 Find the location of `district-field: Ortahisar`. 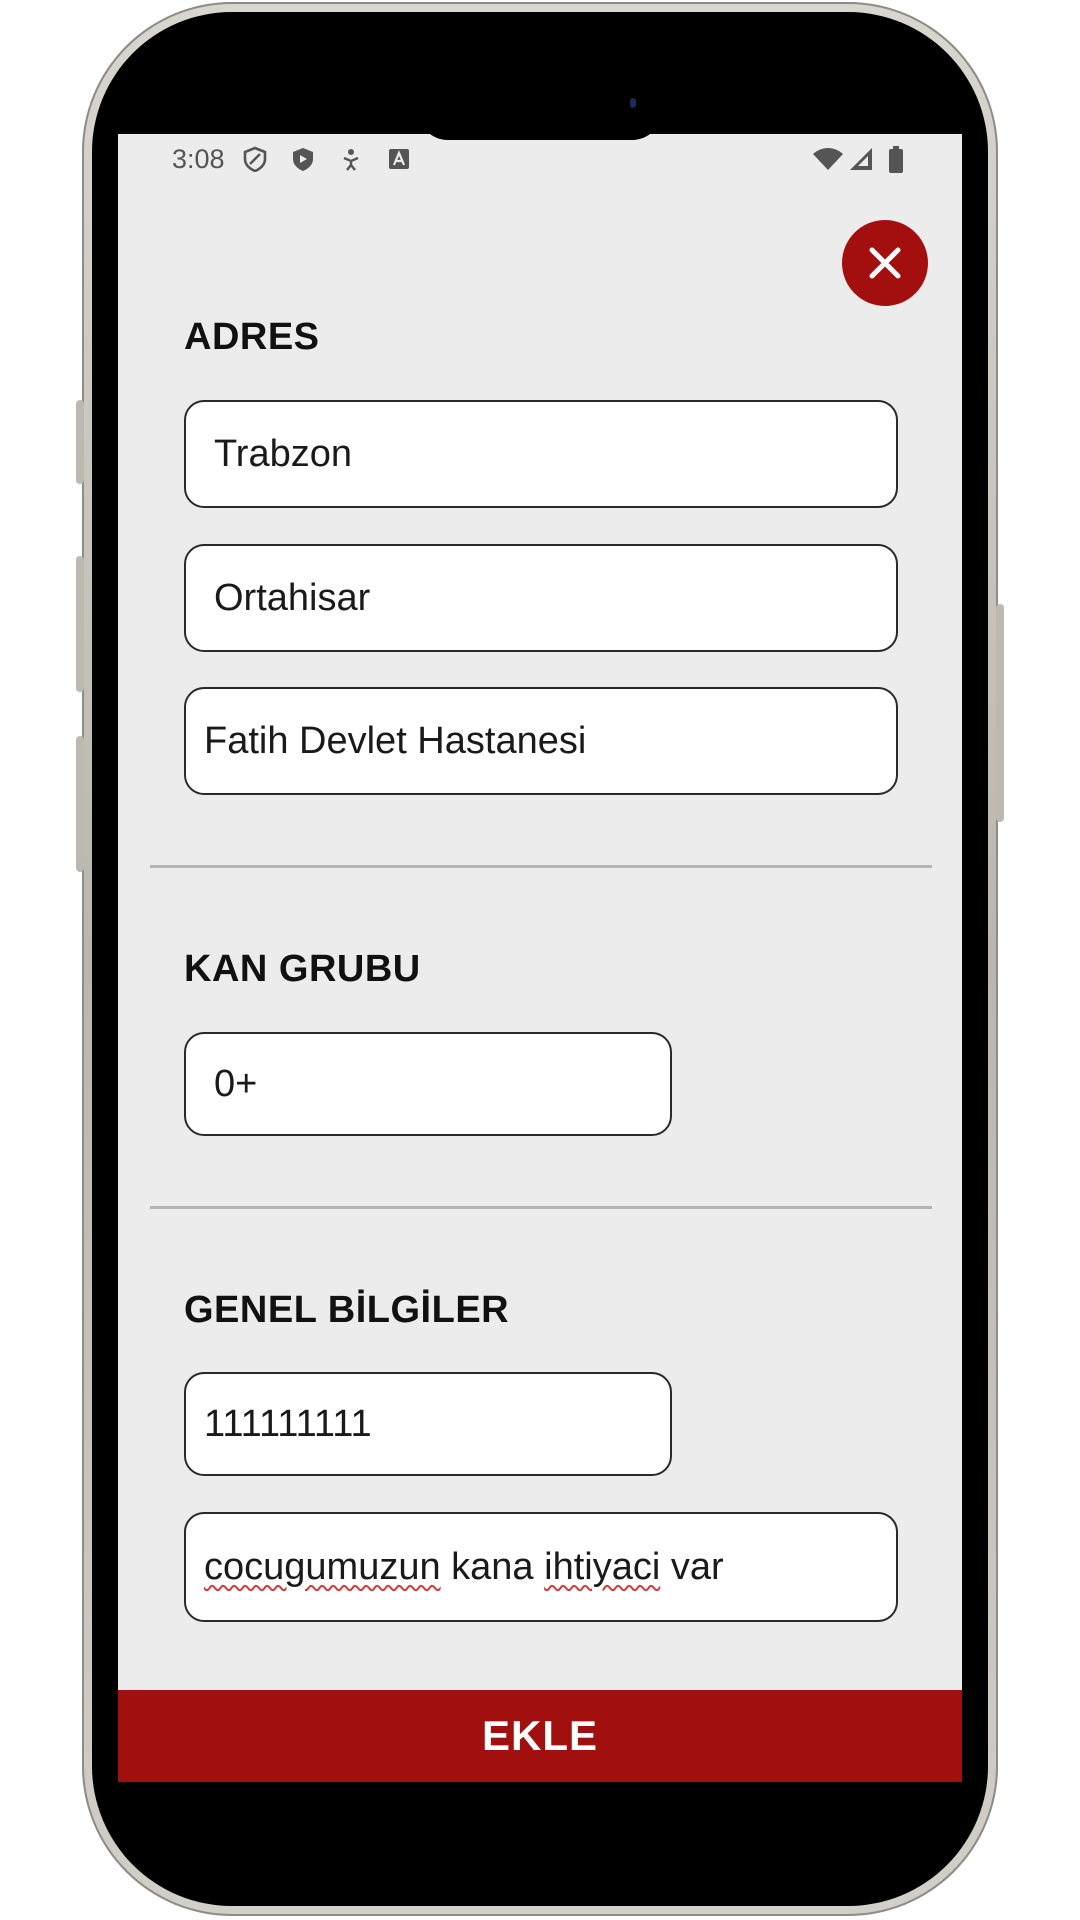

district-field: Ortahisar is located at coordinates (541, 598).